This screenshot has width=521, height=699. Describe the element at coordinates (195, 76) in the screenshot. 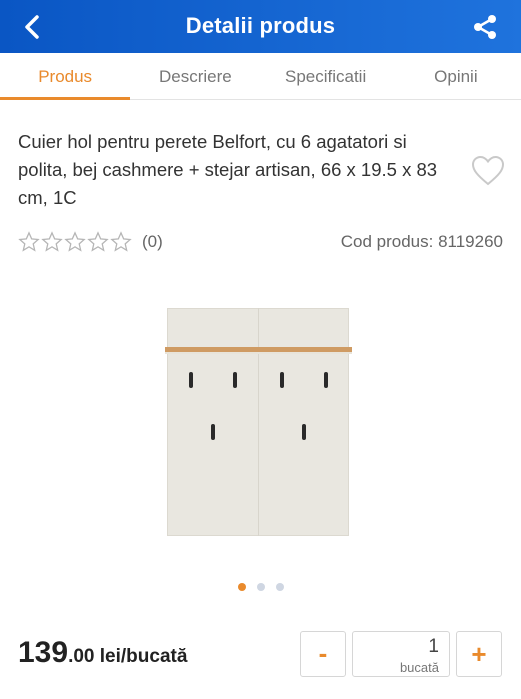

I see `tab-descriere: Descriere` at that location.